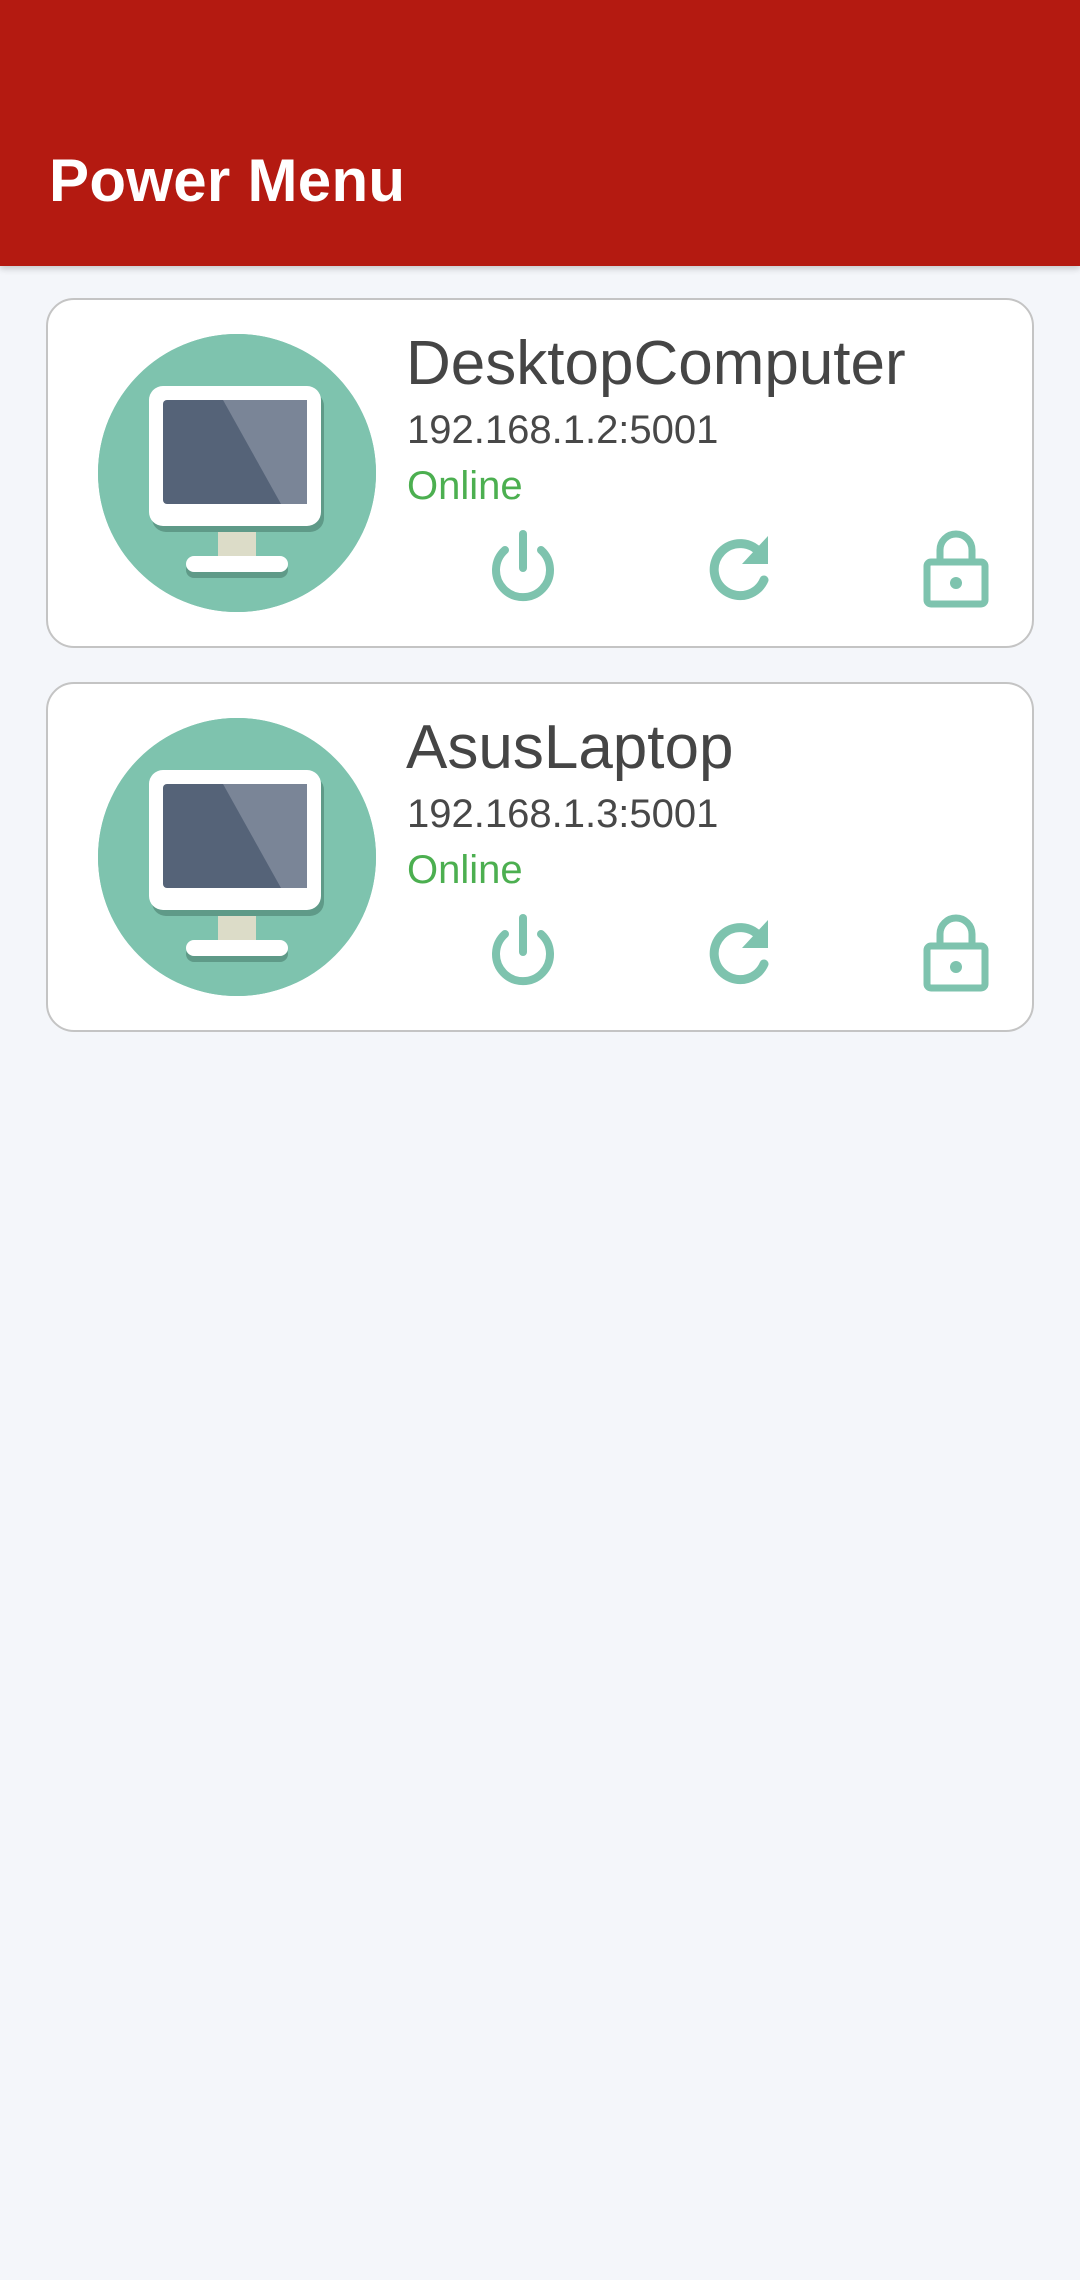 The width and height of the screenshot is (1080, 2280). What do you see at coordinates (570, 747) in the screenshot?
I see `device-name: AsusLaptop` at bounding box center [570, 747].